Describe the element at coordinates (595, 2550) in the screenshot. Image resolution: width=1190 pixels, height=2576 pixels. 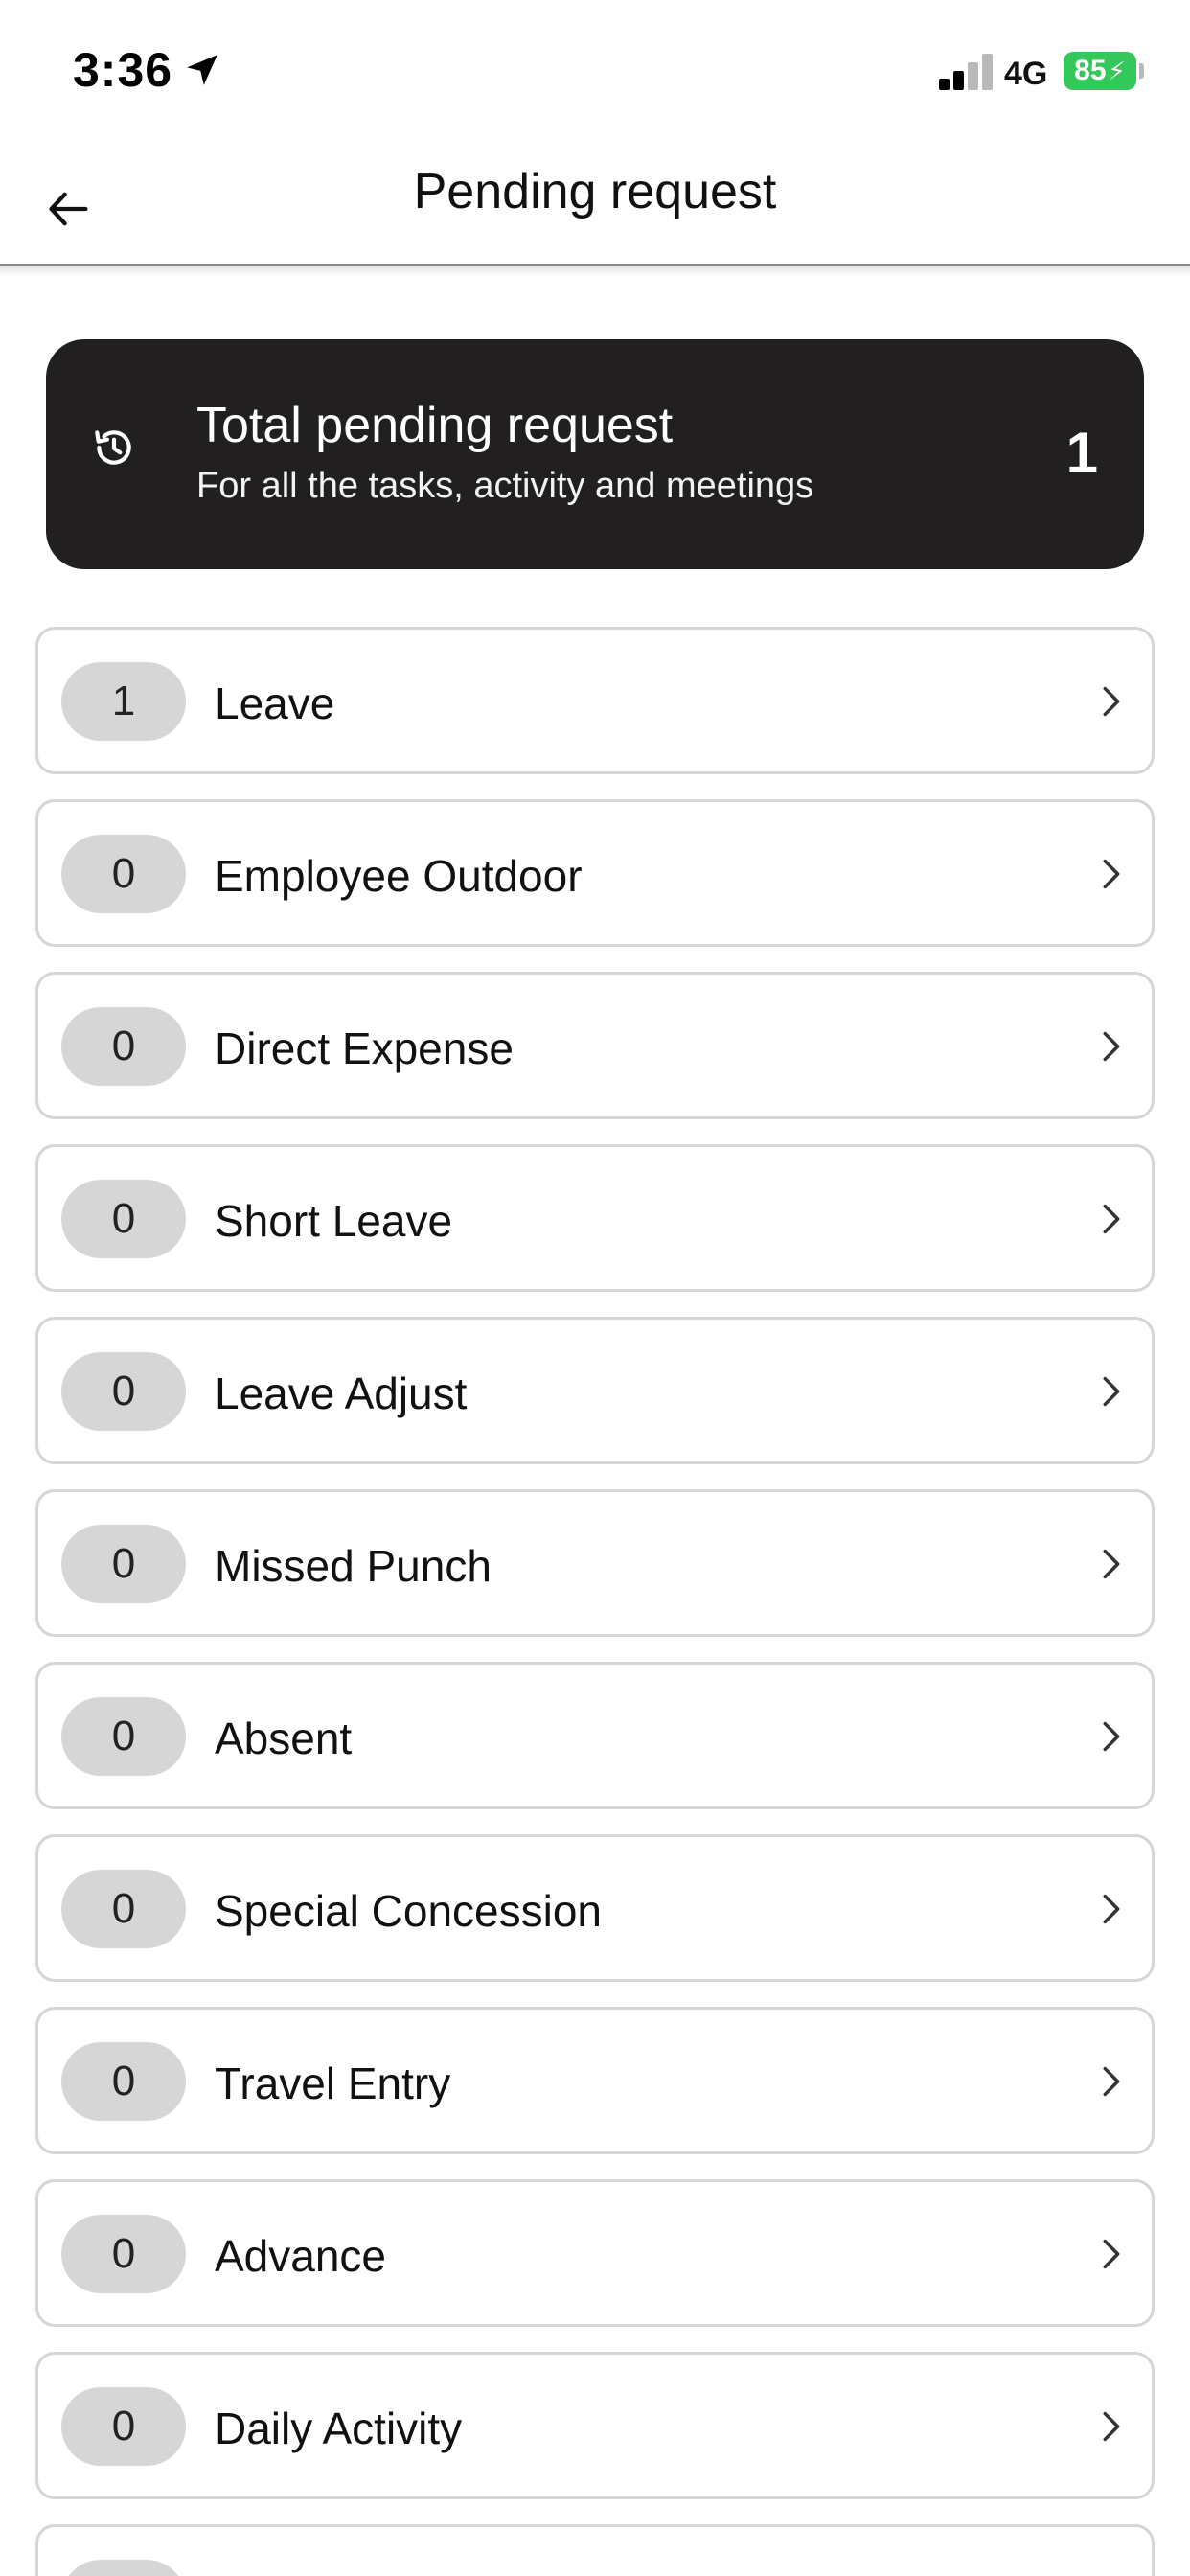
I see `request-item-partial` at that location.